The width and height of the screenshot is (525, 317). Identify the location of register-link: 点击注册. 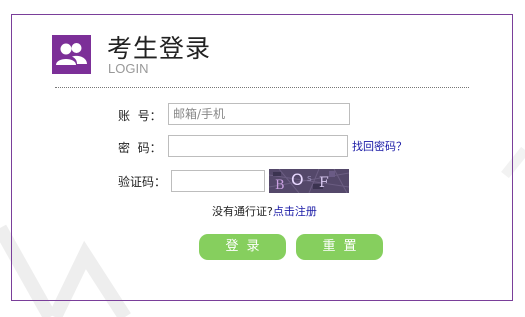
(295, 211).